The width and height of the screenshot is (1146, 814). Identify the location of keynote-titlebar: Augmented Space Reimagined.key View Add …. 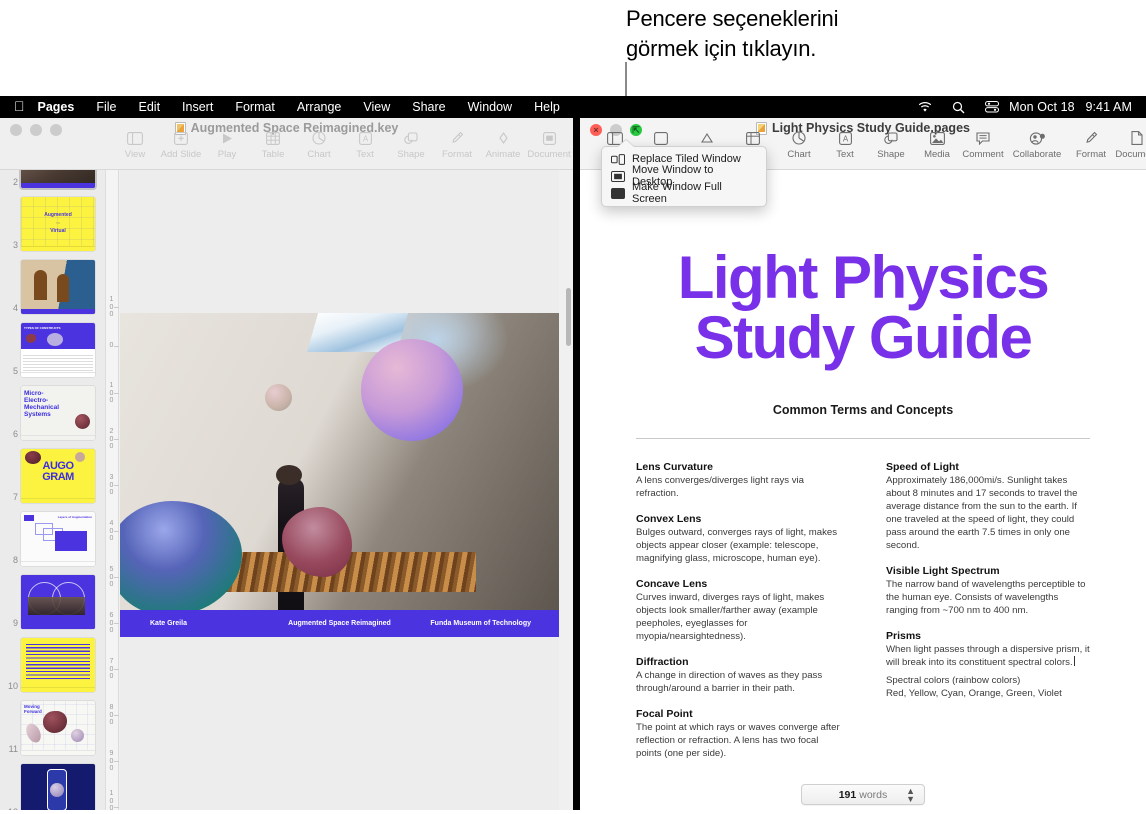
(286, 144).